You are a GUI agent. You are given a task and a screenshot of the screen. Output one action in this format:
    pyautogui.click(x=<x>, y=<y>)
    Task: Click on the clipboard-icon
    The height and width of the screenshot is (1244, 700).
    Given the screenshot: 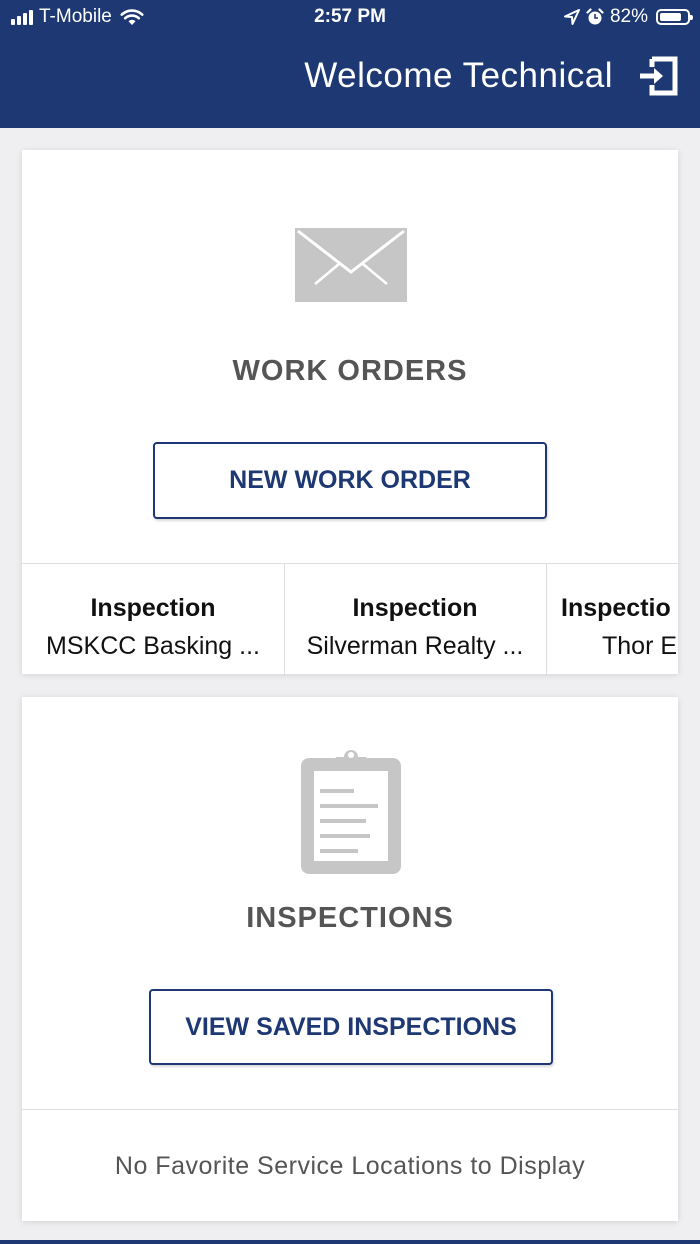 What is the action you would take?
    pyautogui.click(x=351, y=812)
    